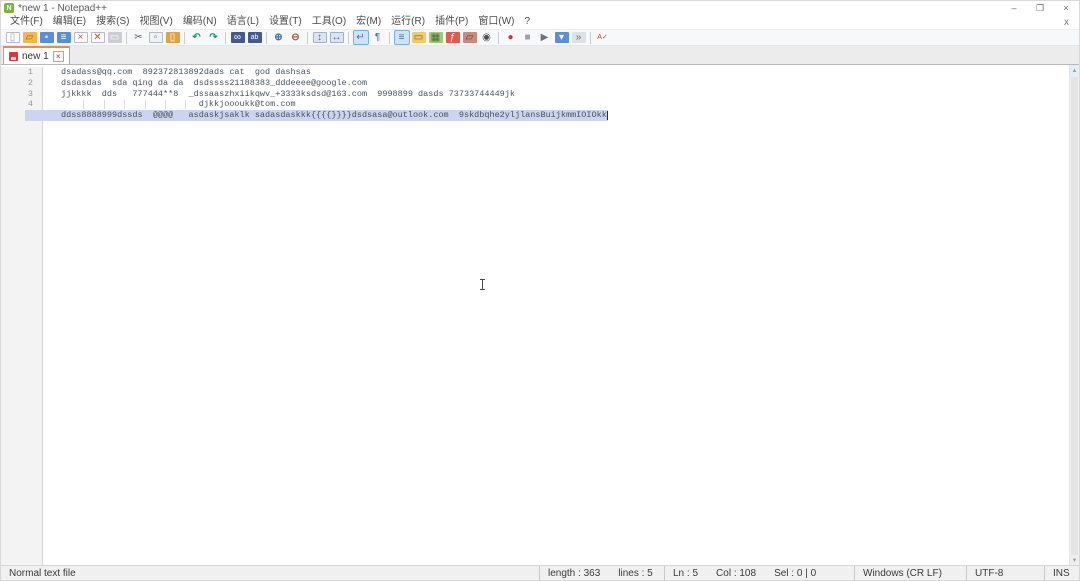 Image resolution: width=1080 pixels, height=581 pixels. What do you see at coordinates (511, 37) in the screenshot?
I see `macro-record-icon: ●` at bounding box center [511, 37].